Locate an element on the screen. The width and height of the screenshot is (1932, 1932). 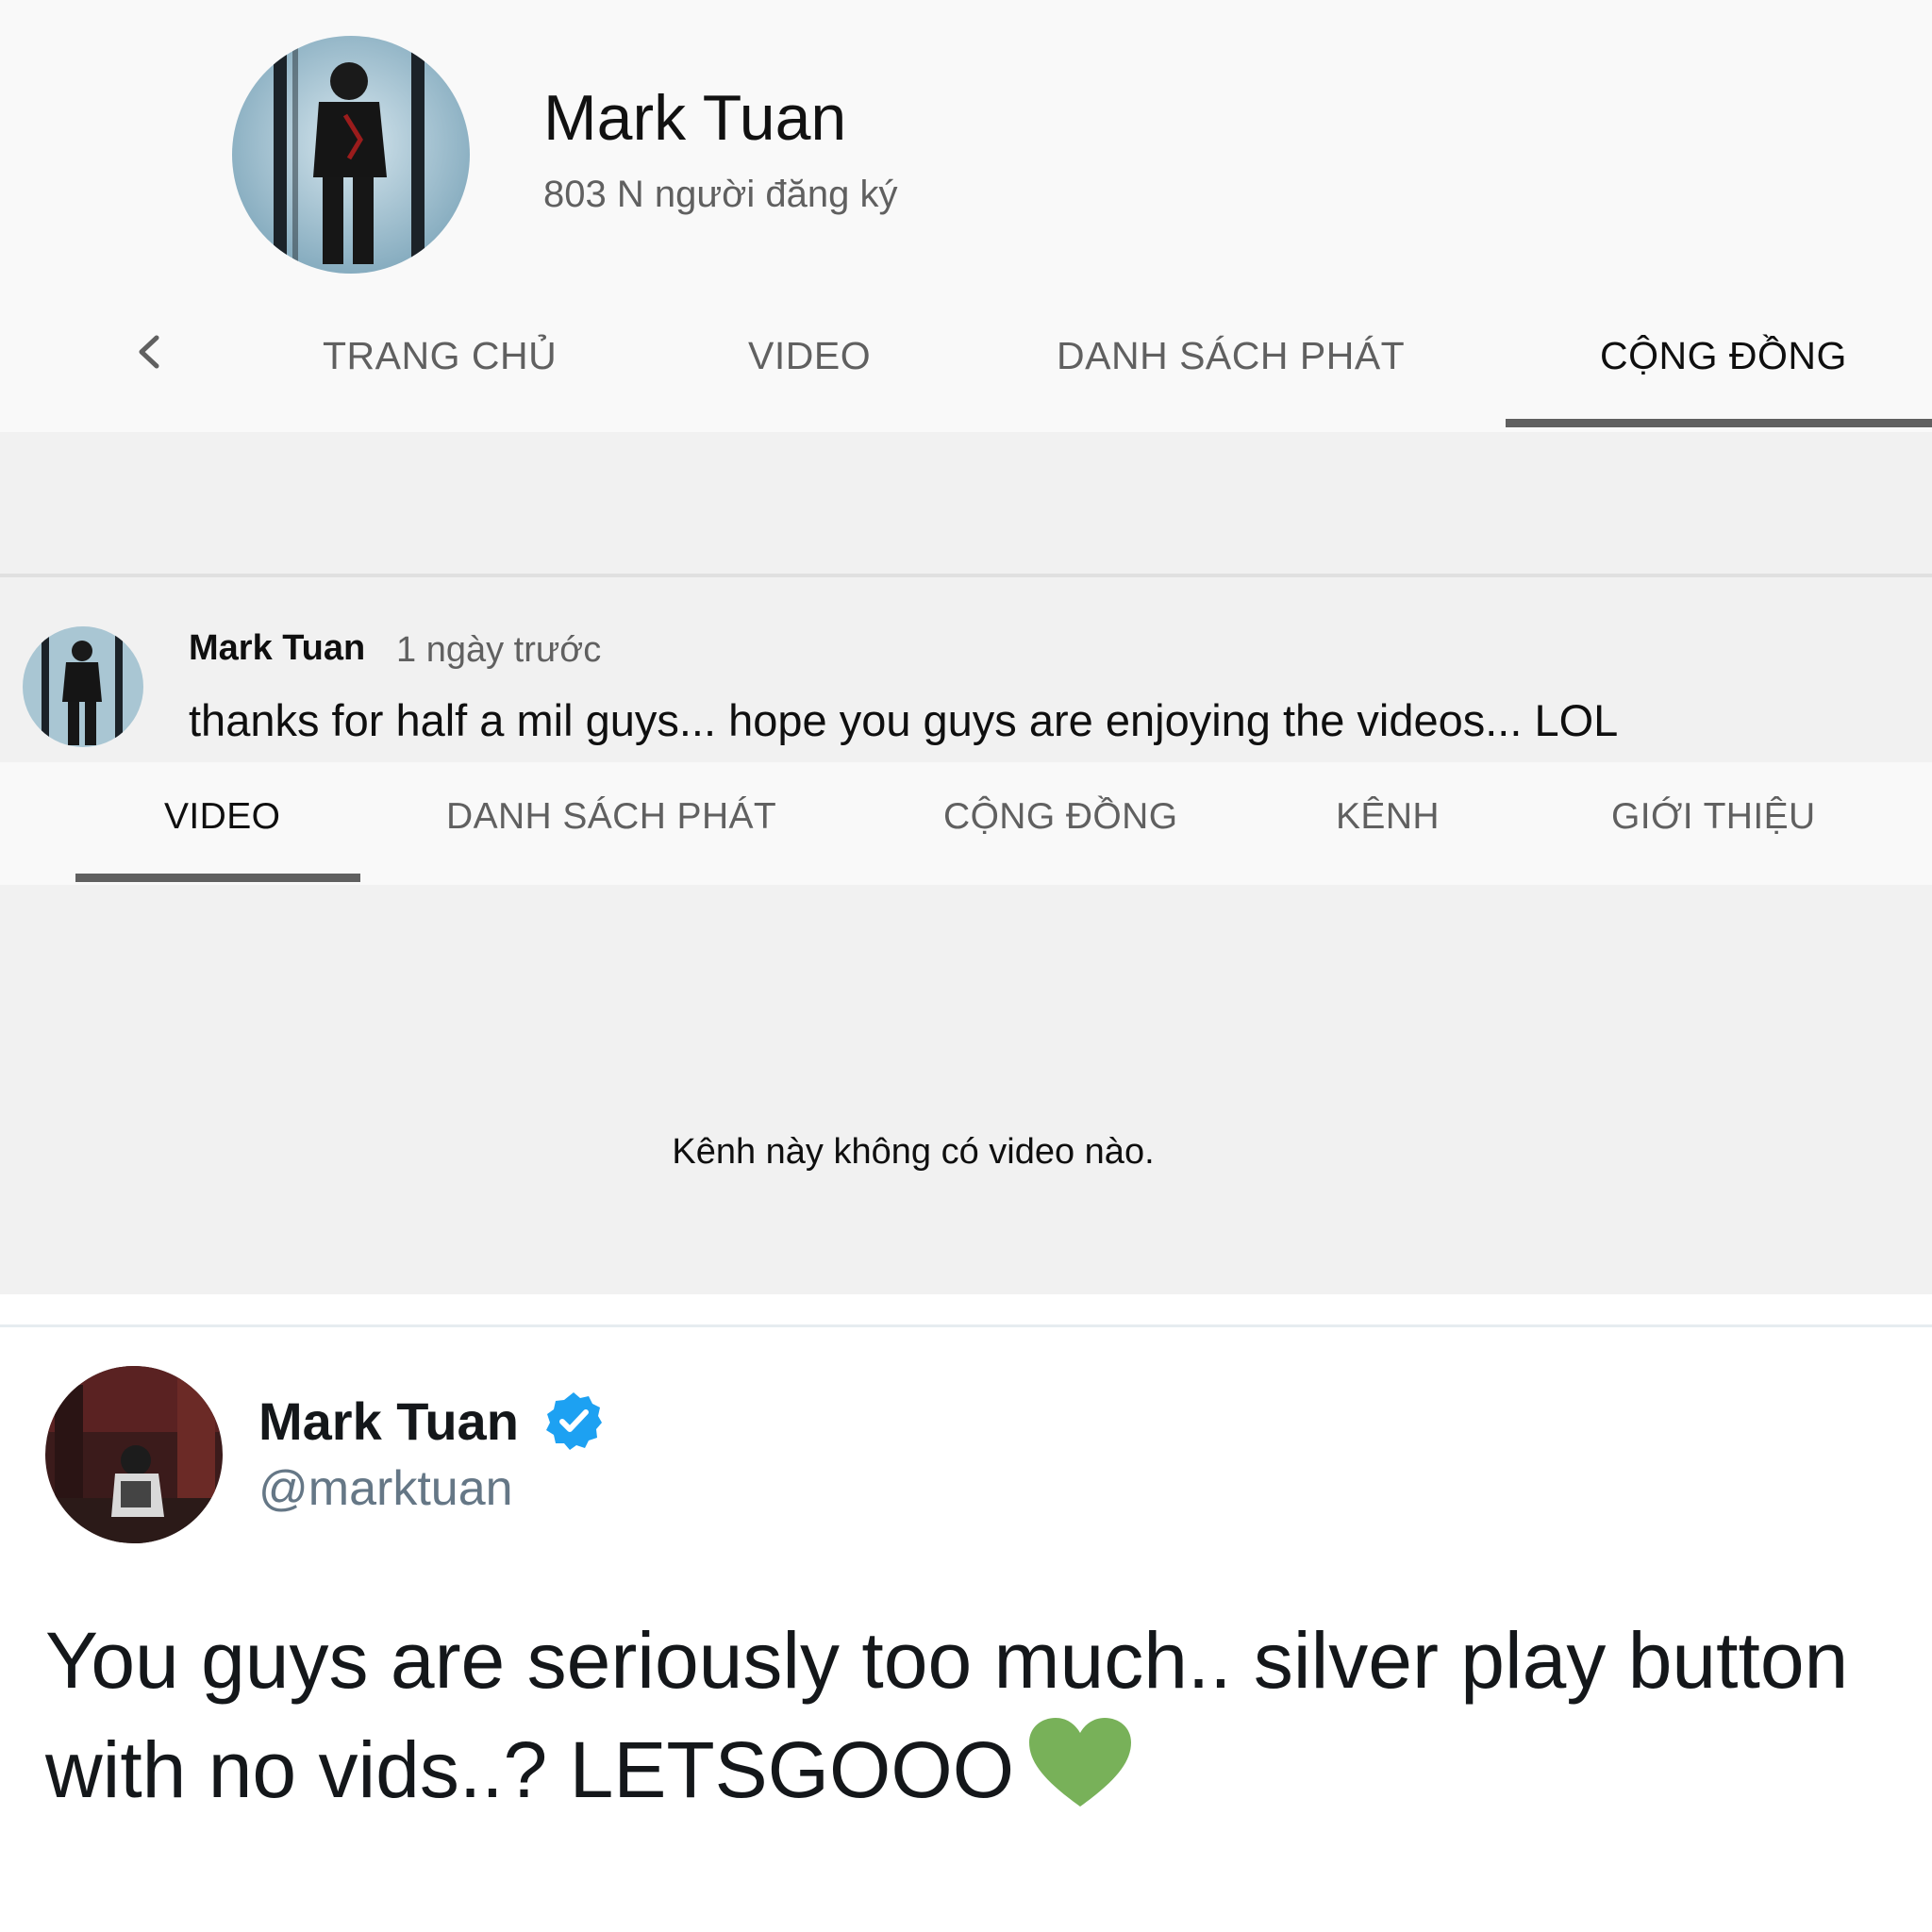
tab-channels-secondary: KÊNH is located at coordinates (1388, 817).